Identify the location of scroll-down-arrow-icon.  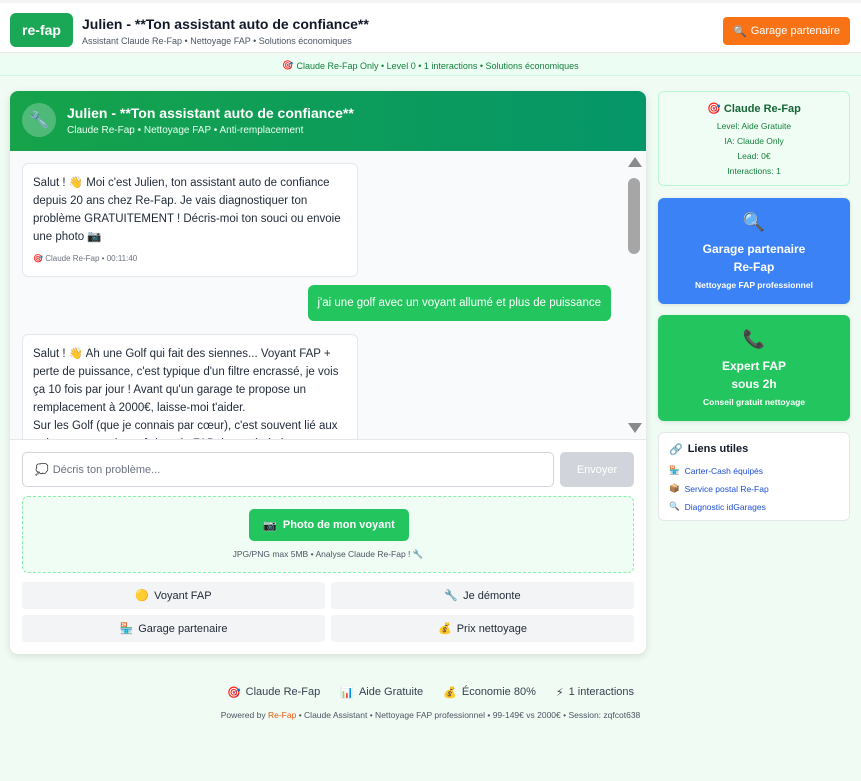
(635, 428).